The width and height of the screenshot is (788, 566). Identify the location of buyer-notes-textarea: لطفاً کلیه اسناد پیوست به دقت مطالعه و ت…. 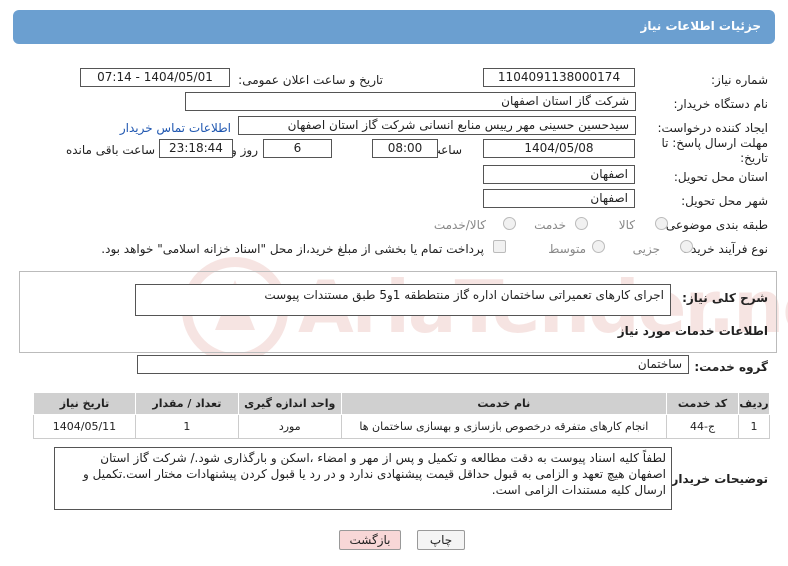
(363, 478).